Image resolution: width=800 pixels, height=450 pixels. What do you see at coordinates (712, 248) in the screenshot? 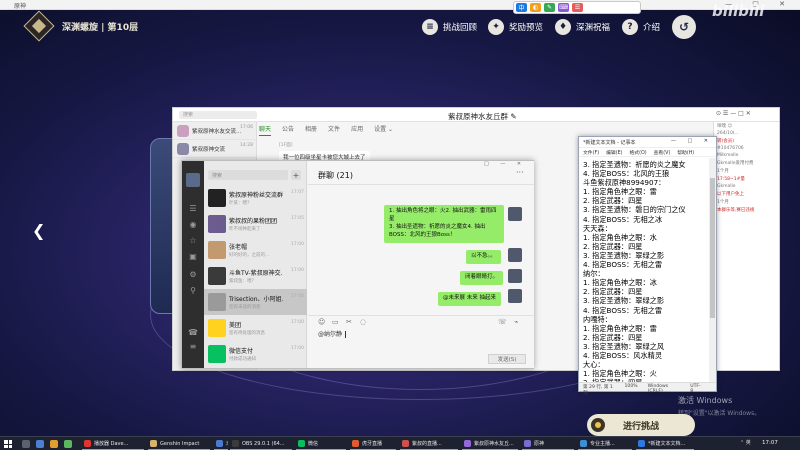
I see `scrollbar-thumb` at bounding box center [712, 248].